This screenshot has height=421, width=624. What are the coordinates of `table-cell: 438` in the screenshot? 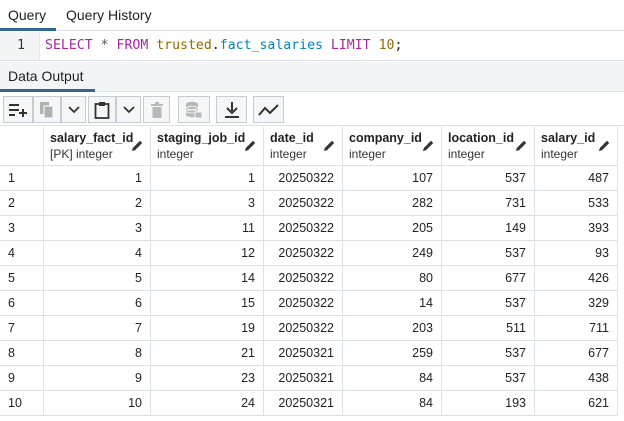 It's located at (576, 378).